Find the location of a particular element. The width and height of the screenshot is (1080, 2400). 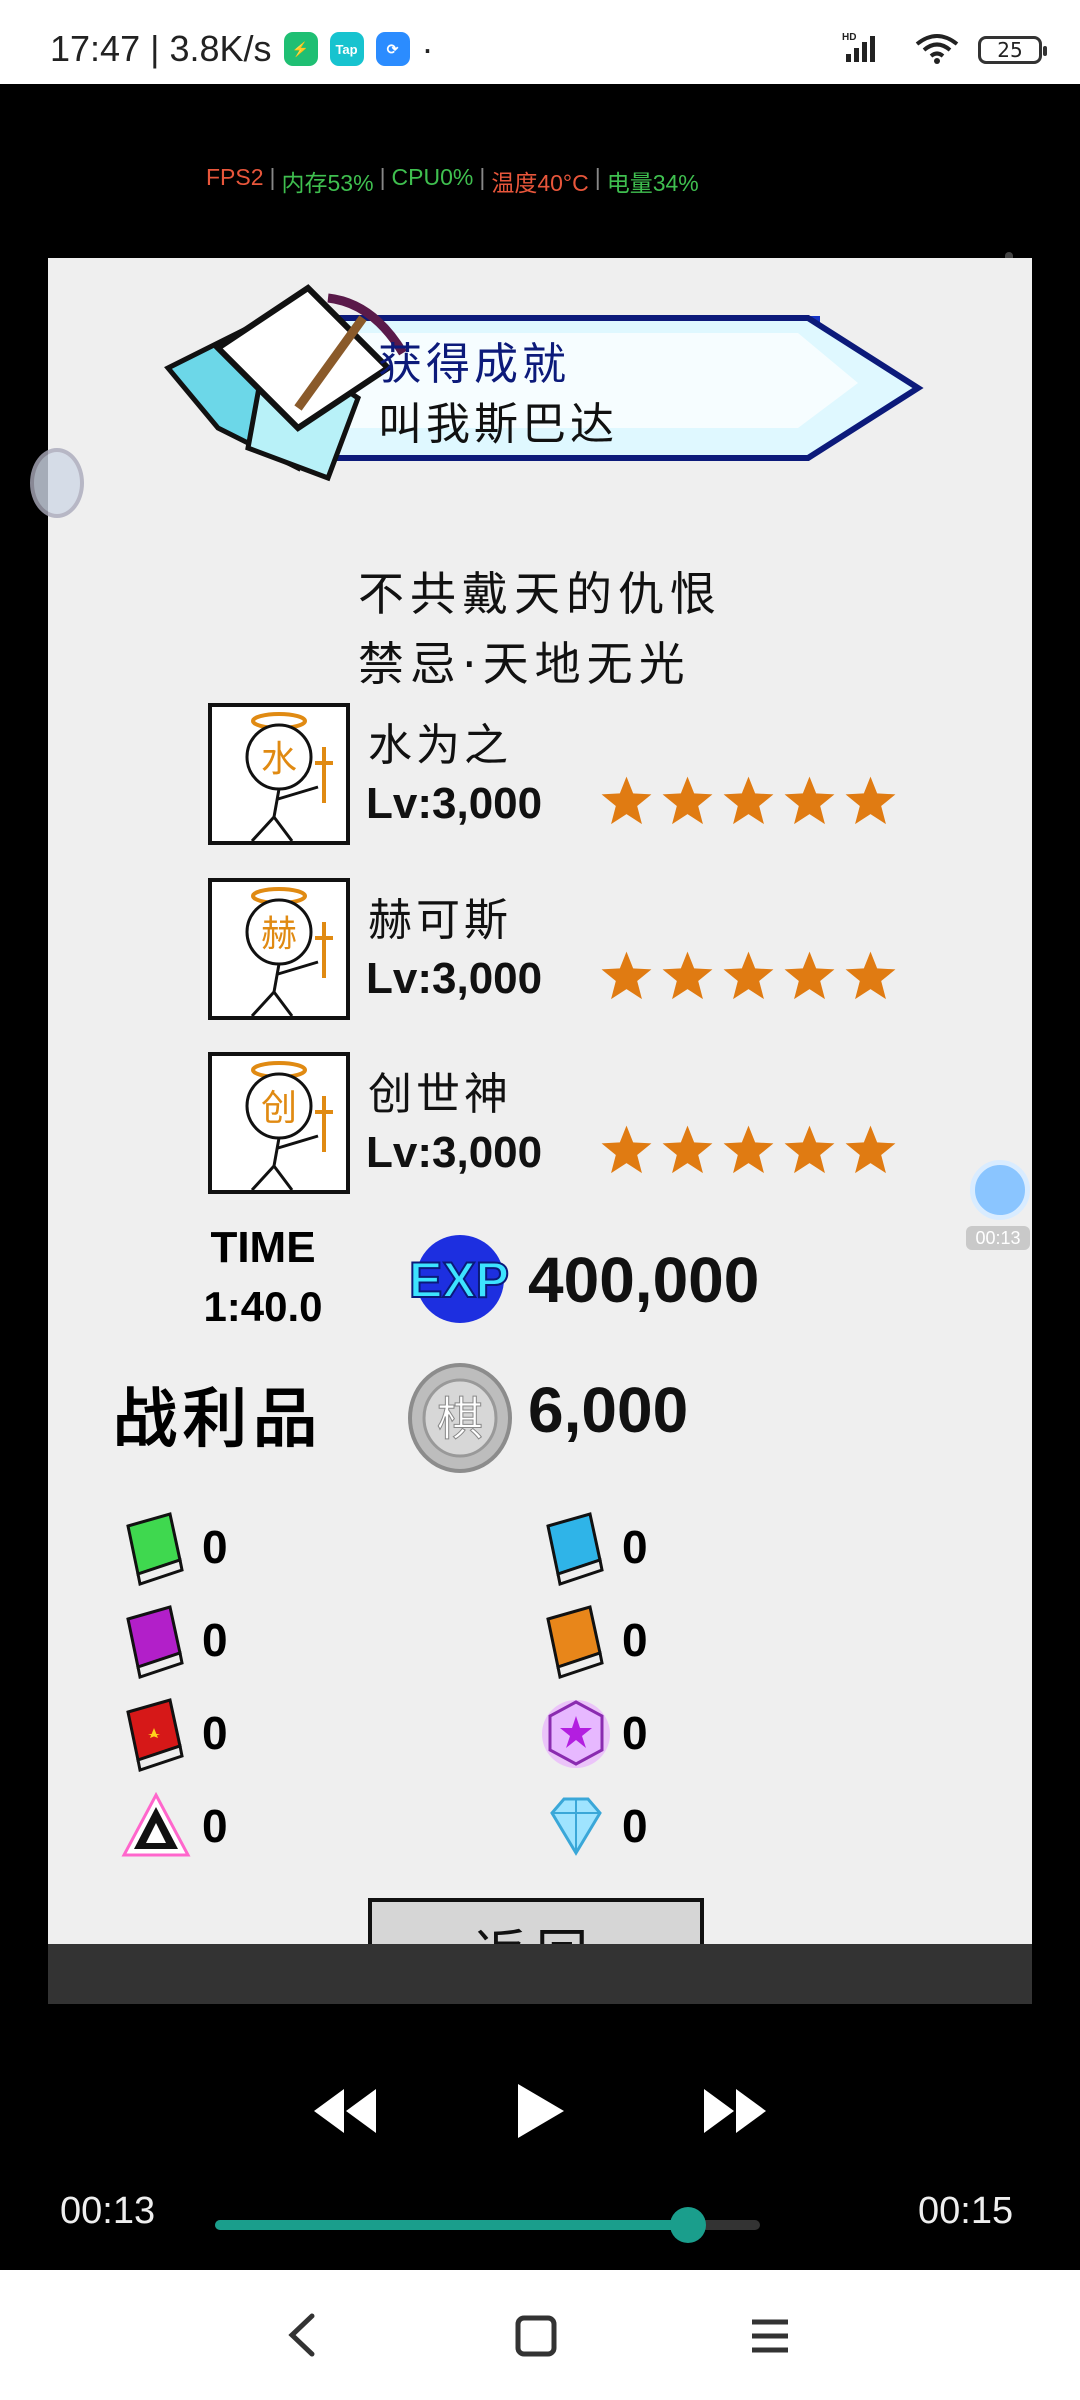

character-row: 创 创世神 Lv:3,000 is located at coordinates (568, 1124).